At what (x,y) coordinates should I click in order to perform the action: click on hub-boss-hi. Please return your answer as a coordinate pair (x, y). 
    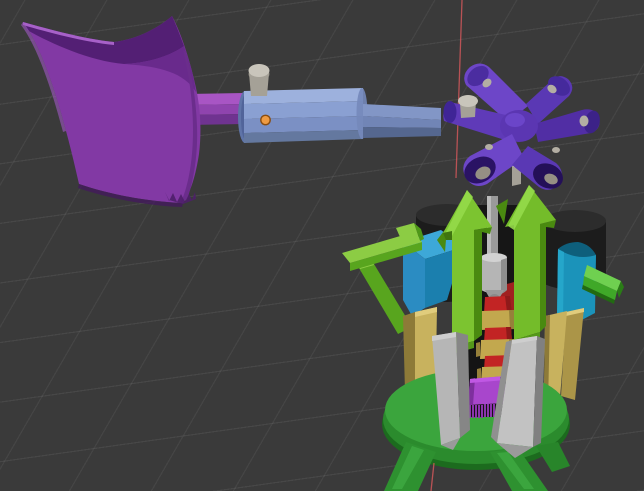
    Looking at the image, I should click on (515, 120).